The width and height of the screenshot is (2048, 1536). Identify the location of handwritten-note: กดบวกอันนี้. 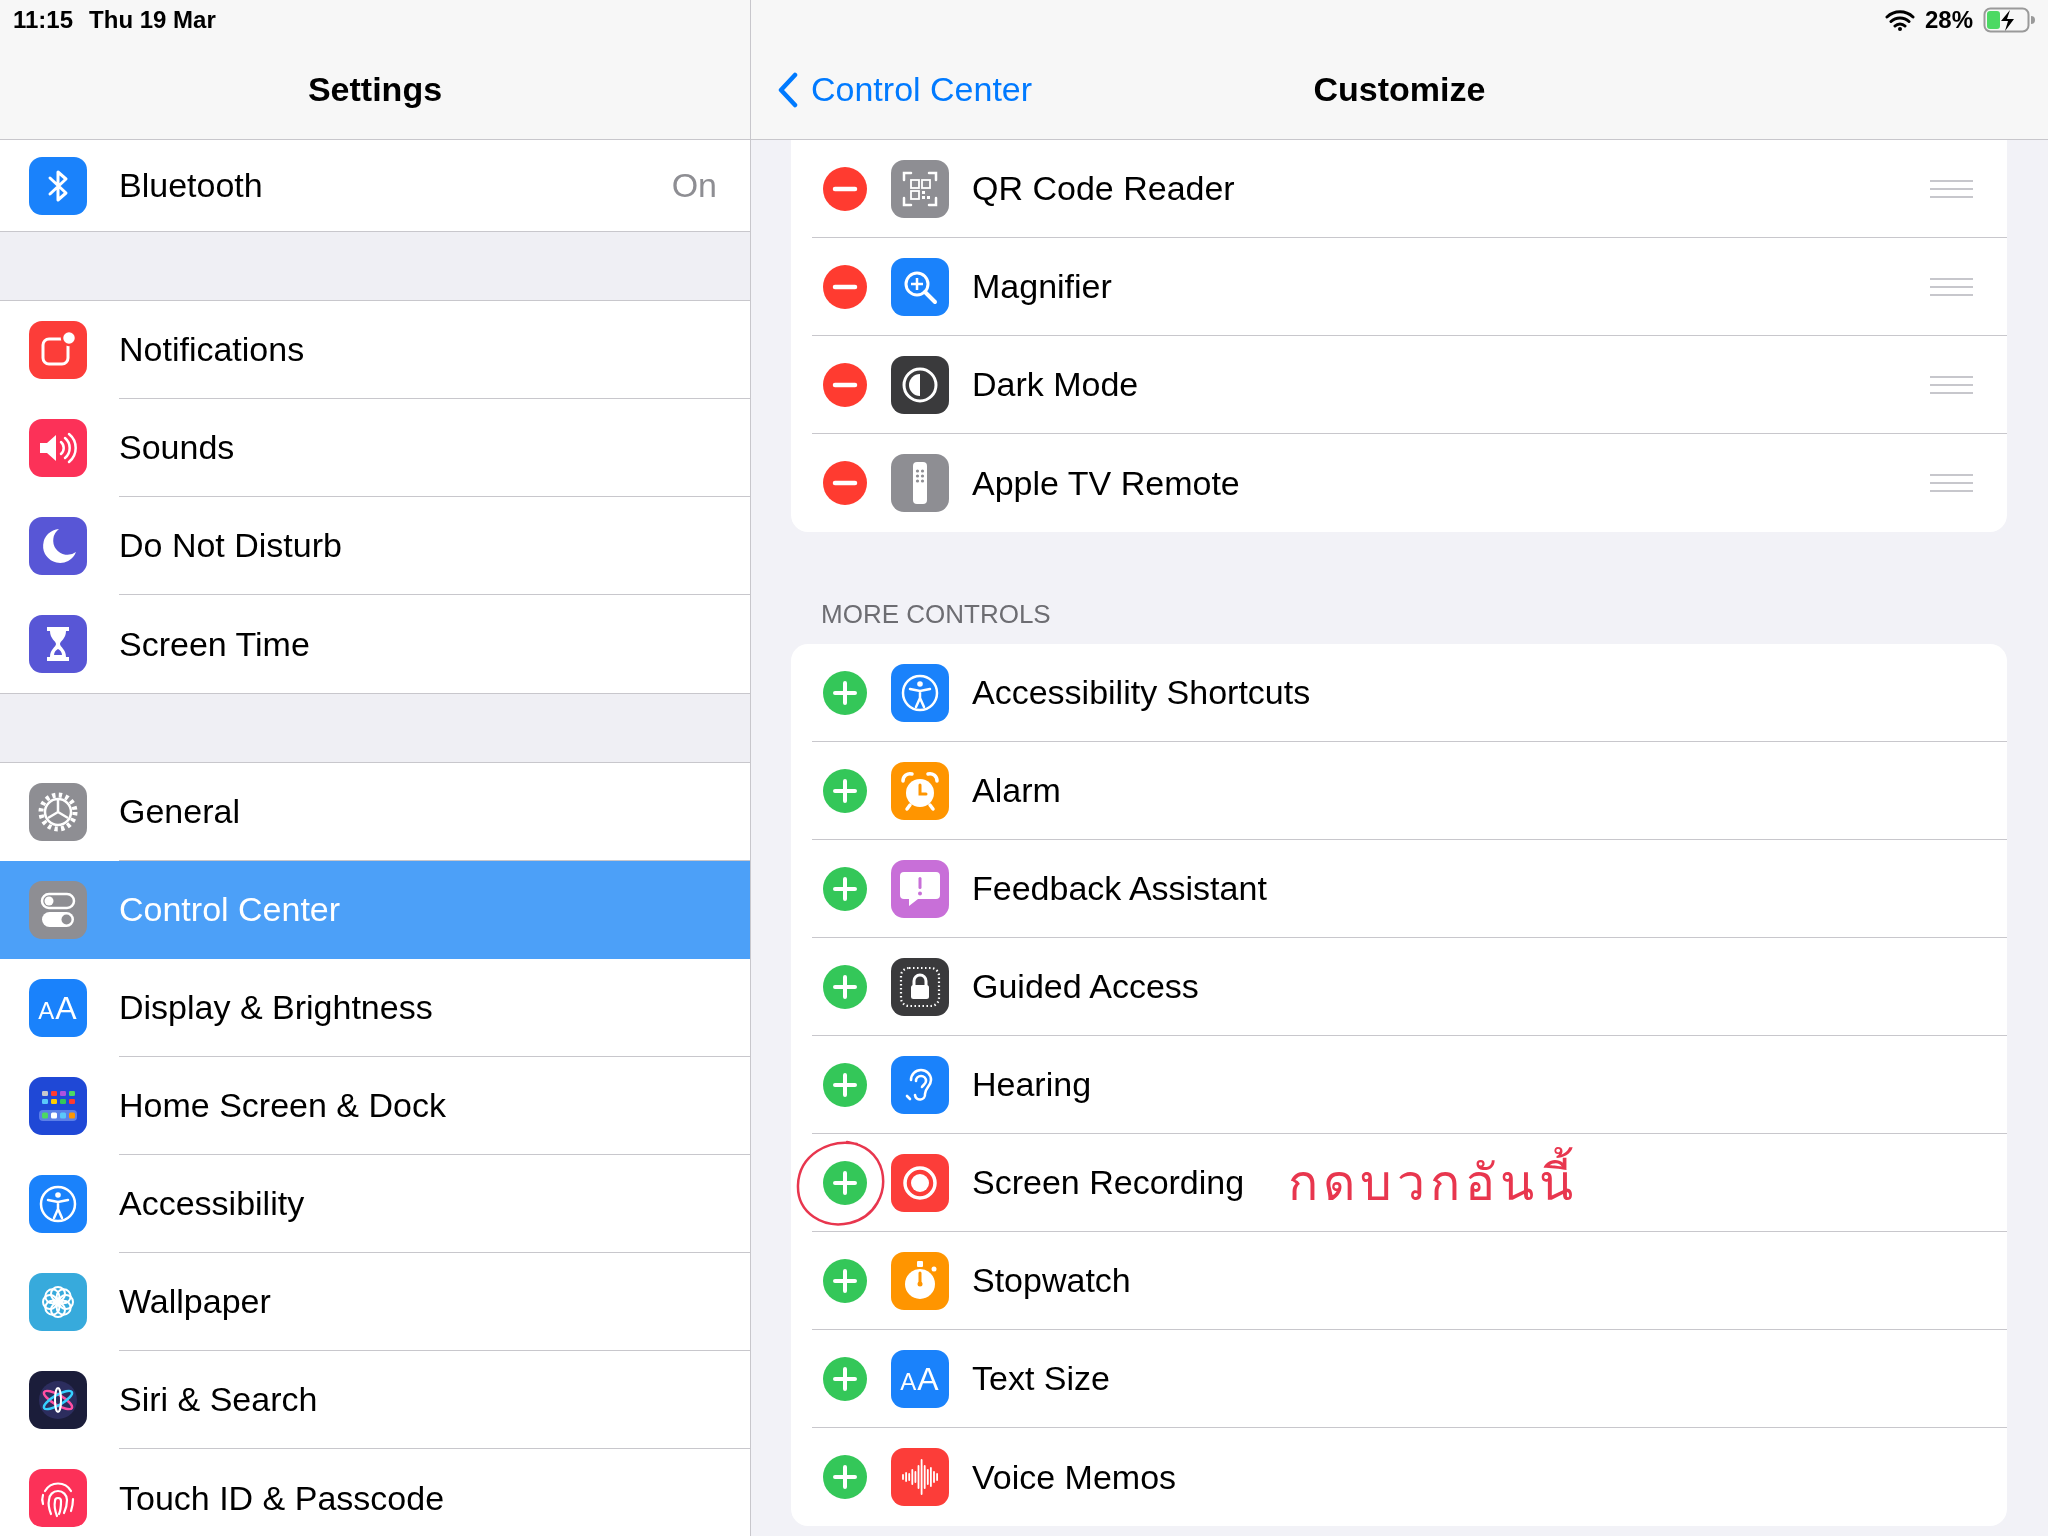
(1433, 1182).